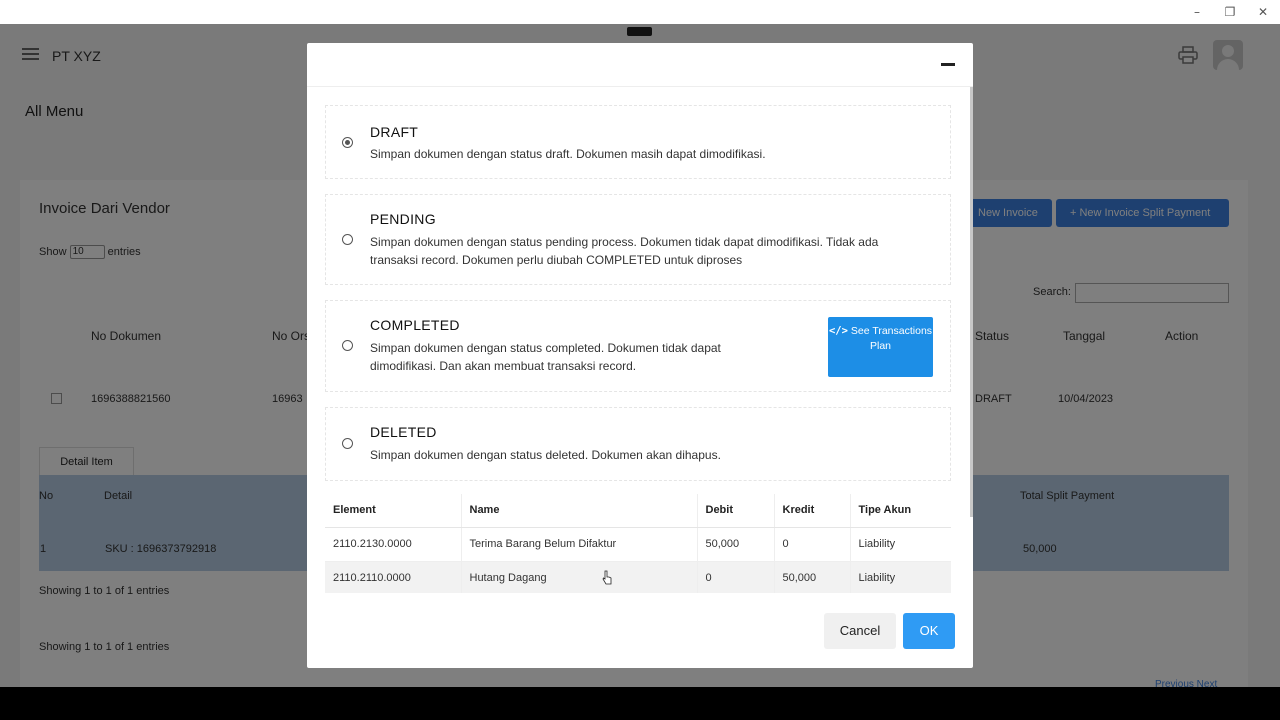 The image size is (1280, 720). What do you see at coordinates (1263, 12) in the screenshot?
I see `close-window-button: ✕` at bounding box center [1263, 12].